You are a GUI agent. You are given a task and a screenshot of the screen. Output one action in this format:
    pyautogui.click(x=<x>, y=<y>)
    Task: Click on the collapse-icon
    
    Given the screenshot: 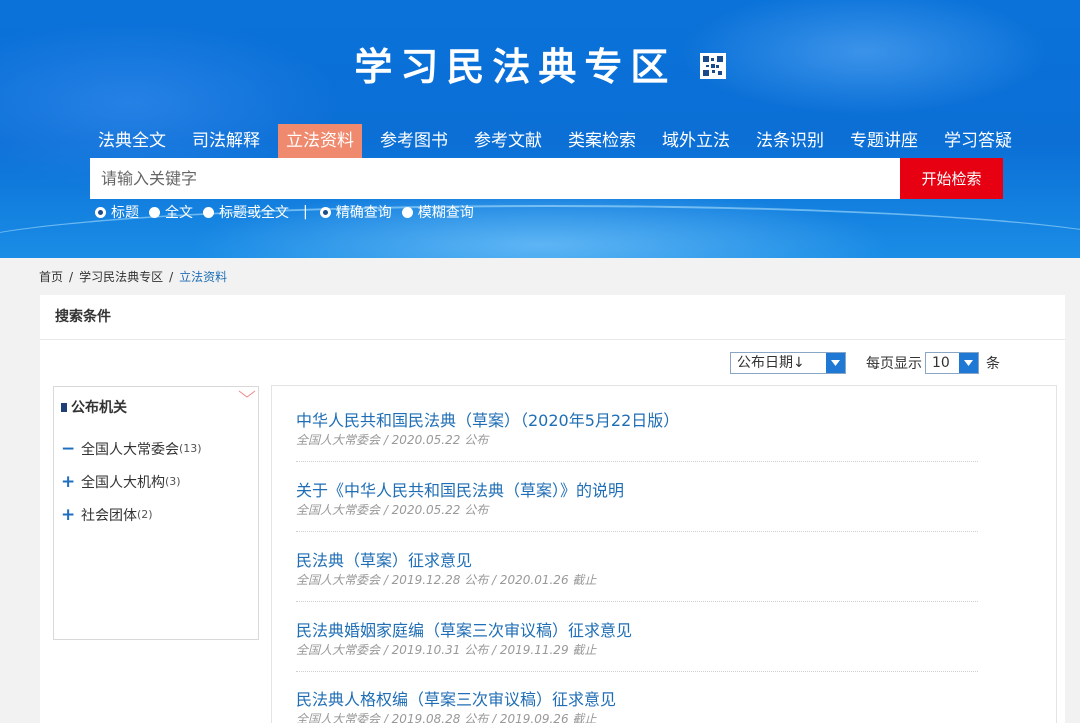 What is the action you would take?
    pyautogui.click(x=247, y=395)
    